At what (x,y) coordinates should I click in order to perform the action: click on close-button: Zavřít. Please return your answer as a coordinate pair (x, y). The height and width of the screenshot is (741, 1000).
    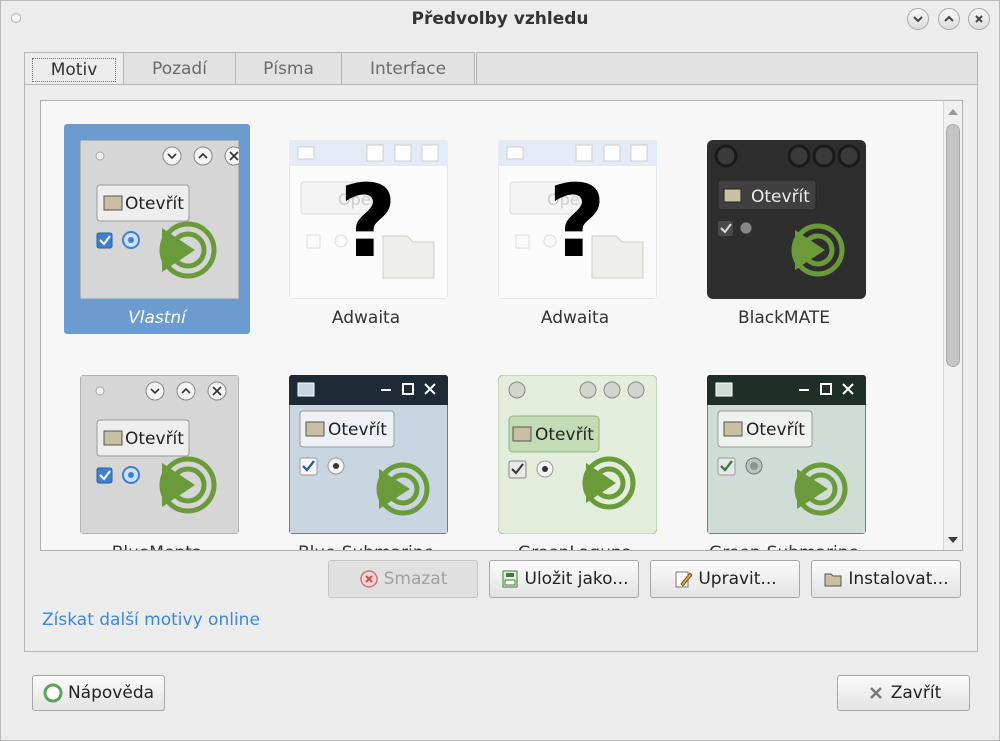
    Looking at the image, I should click on (903, 693).